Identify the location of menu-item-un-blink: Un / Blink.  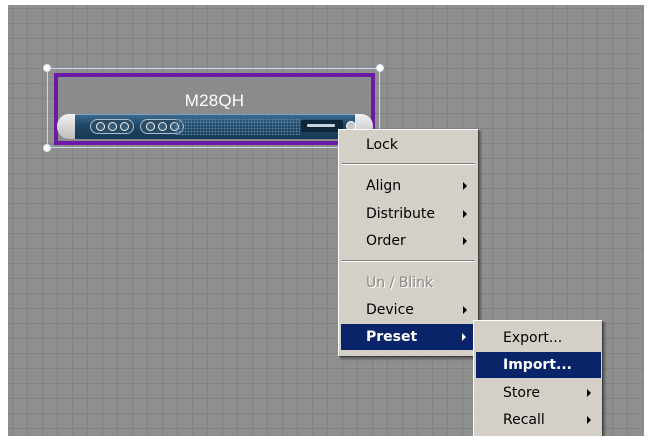
(400, 283).